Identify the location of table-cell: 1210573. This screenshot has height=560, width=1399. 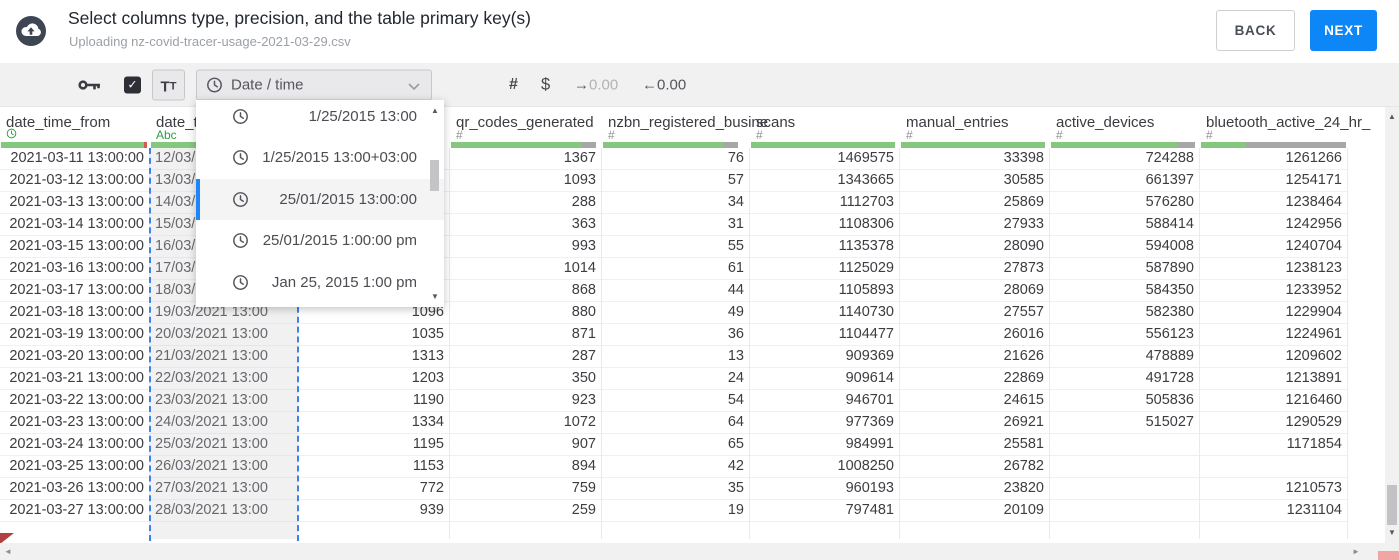
(1273, 489).